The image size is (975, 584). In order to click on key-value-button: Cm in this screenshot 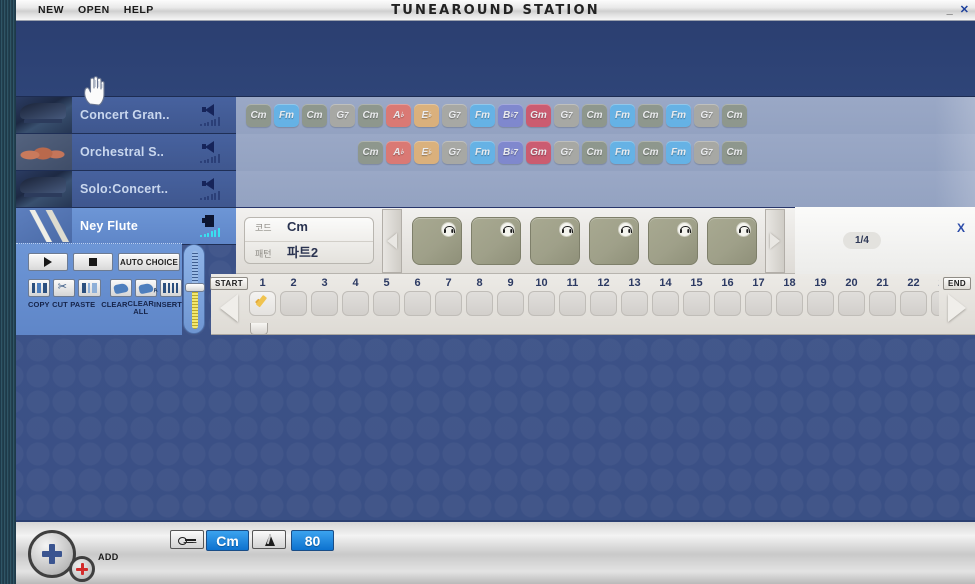, I will do `click(227, 540)`.